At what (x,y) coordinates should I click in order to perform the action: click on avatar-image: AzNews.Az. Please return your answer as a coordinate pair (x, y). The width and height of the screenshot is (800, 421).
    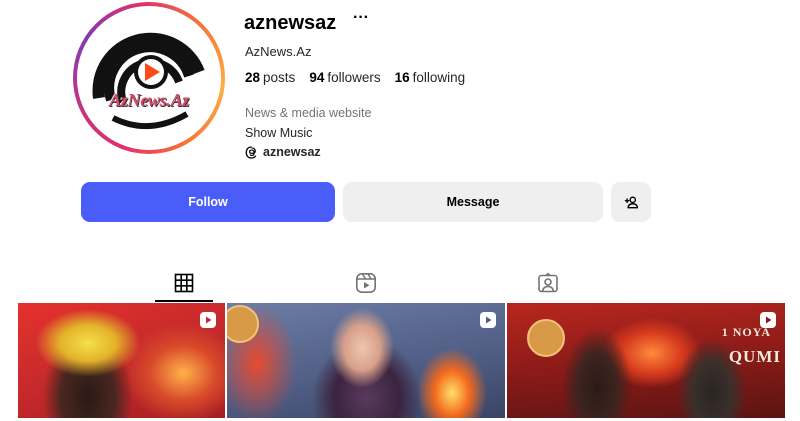
    Looking at the image, I should click on (149, 78).